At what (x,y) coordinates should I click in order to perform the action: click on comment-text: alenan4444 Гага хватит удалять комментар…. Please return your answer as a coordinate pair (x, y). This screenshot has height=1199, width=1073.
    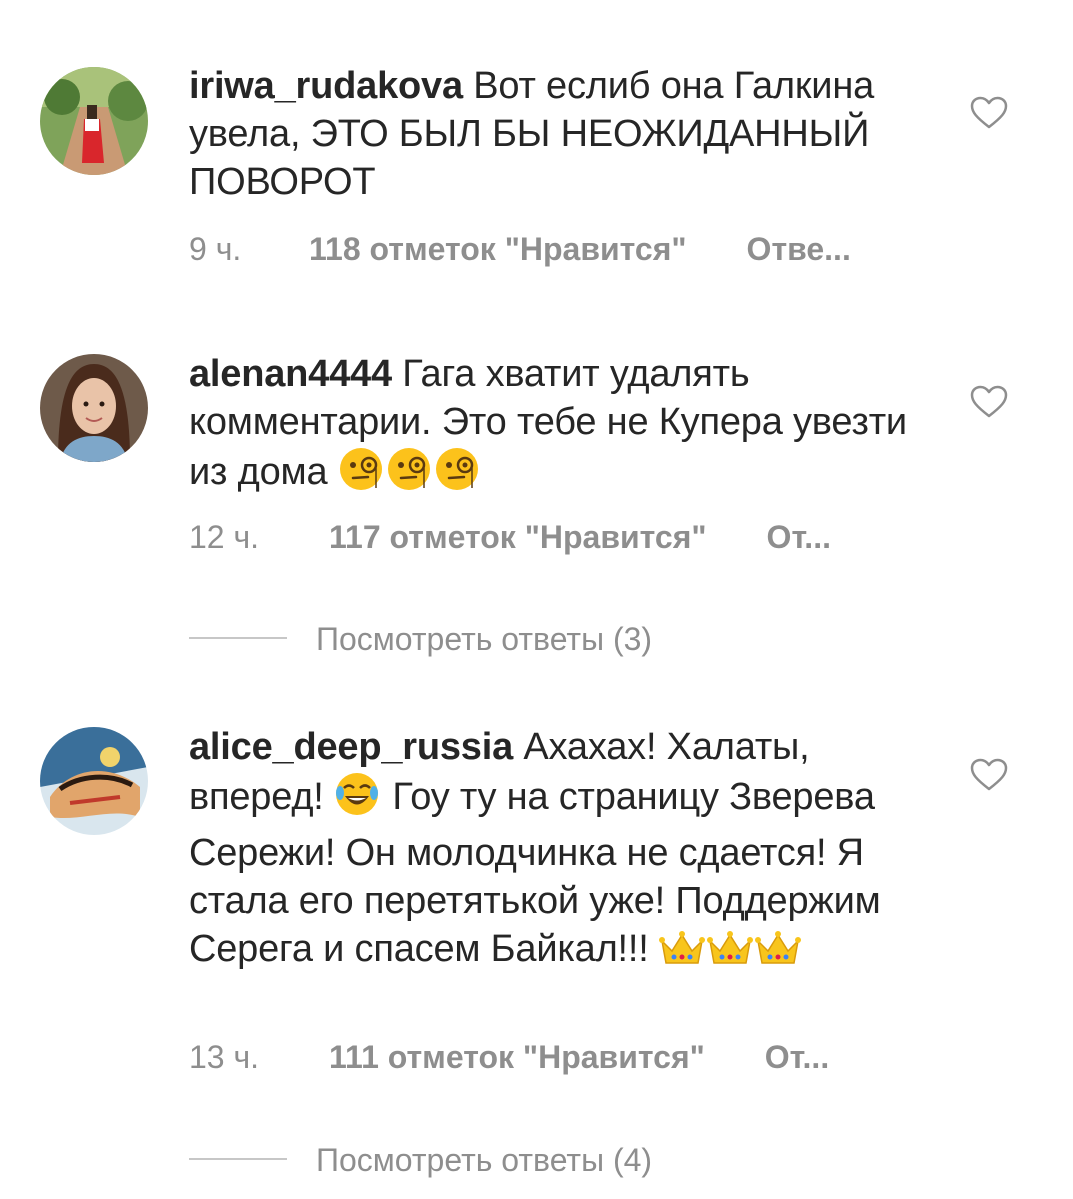
    Looking at the image, I should click on (564, 427).